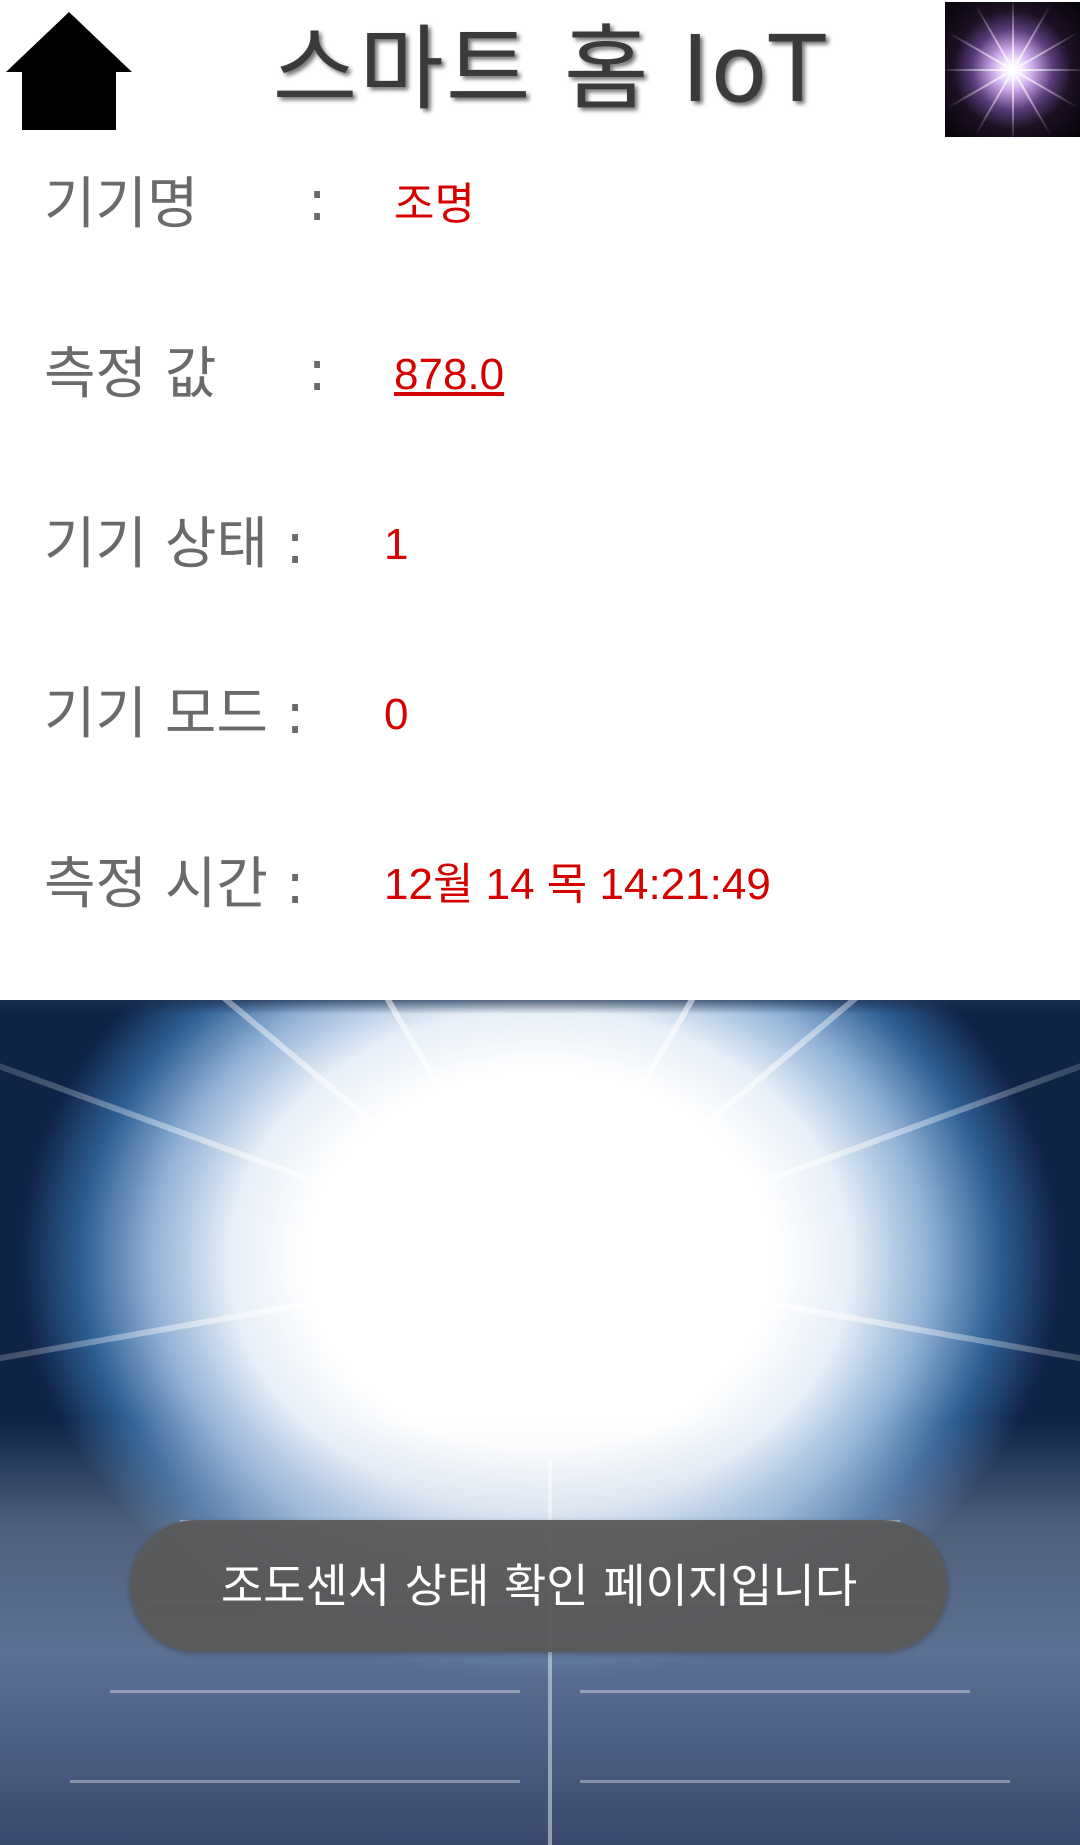 Image resolution: width=1080 pixels, height=1845 pixels. Describe the element at coordinates (317, 201) in the screenshot. I see `device-name-colon: :` at that location.